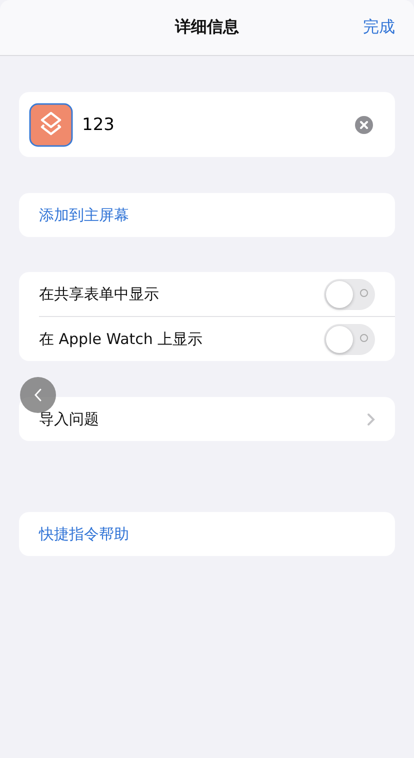 This screenshot has height=758, width=414. I want to click on clear-icon, so click(364, 125).